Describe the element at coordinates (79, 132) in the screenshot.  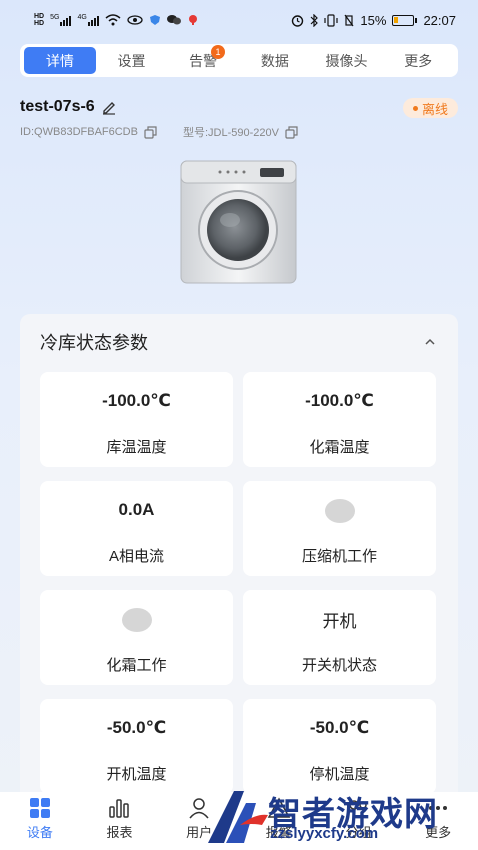
I see `device-id: ID:QWB83DFBAF6CDB` at that location.